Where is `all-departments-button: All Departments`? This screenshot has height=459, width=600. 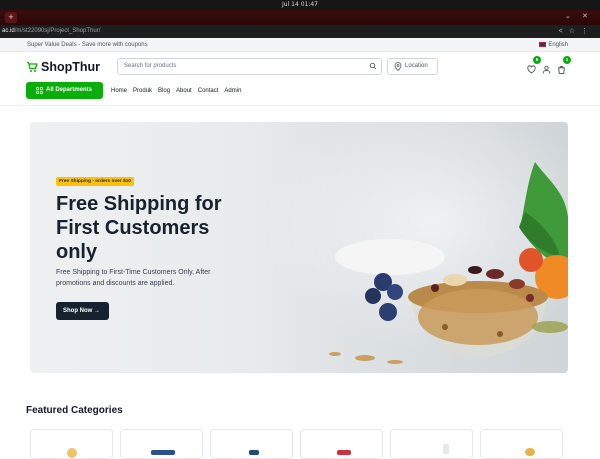
all-departments-button: All Departments is located at coordinates (64, 90).